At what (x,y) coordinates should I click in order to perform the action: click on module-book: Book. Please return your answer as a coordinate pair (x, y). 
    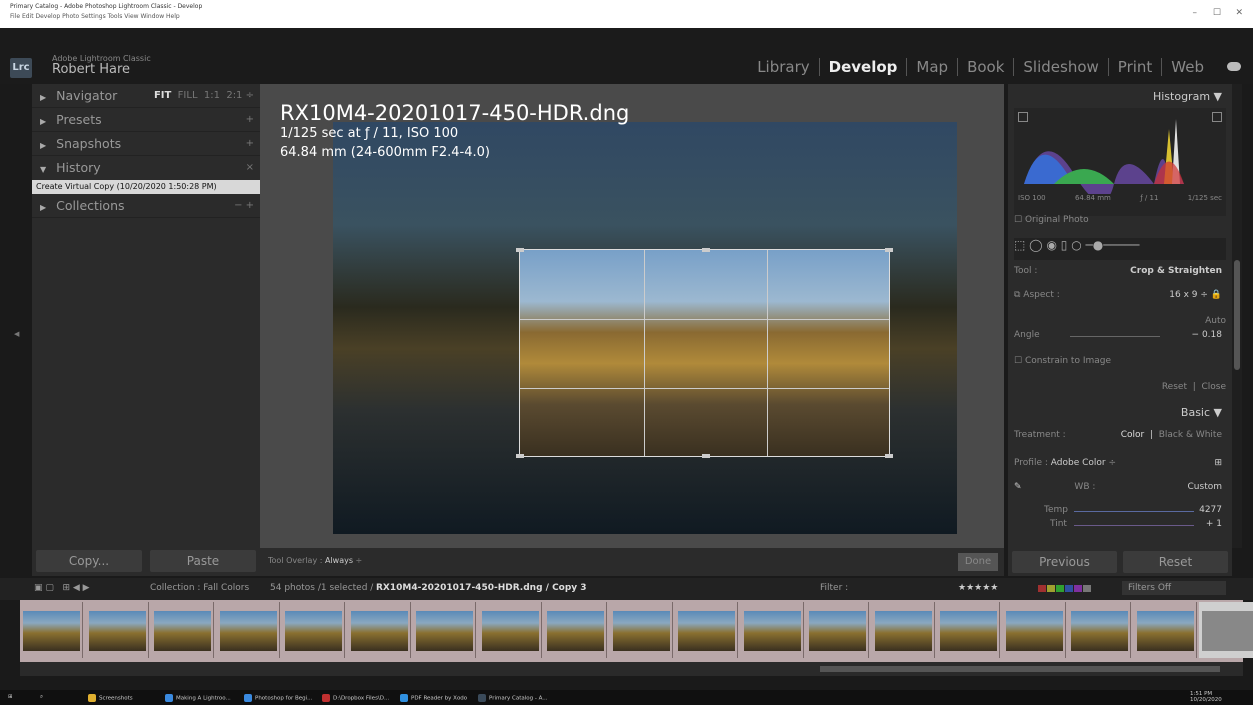
    Looking at the image, I should click on (985, 67).